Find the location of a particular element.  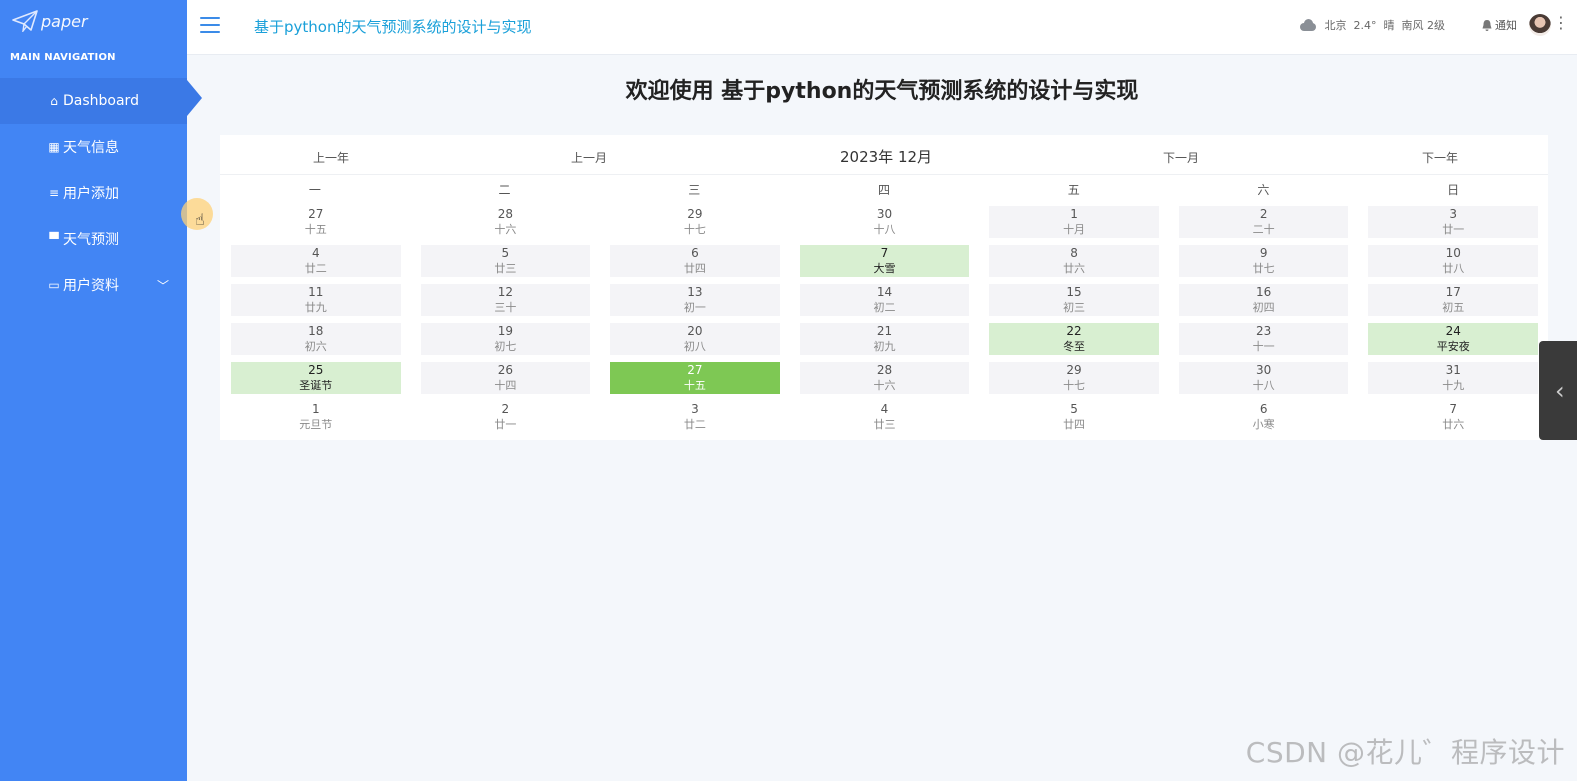

menu-toggle-icon is located at coordinates (210, 25).